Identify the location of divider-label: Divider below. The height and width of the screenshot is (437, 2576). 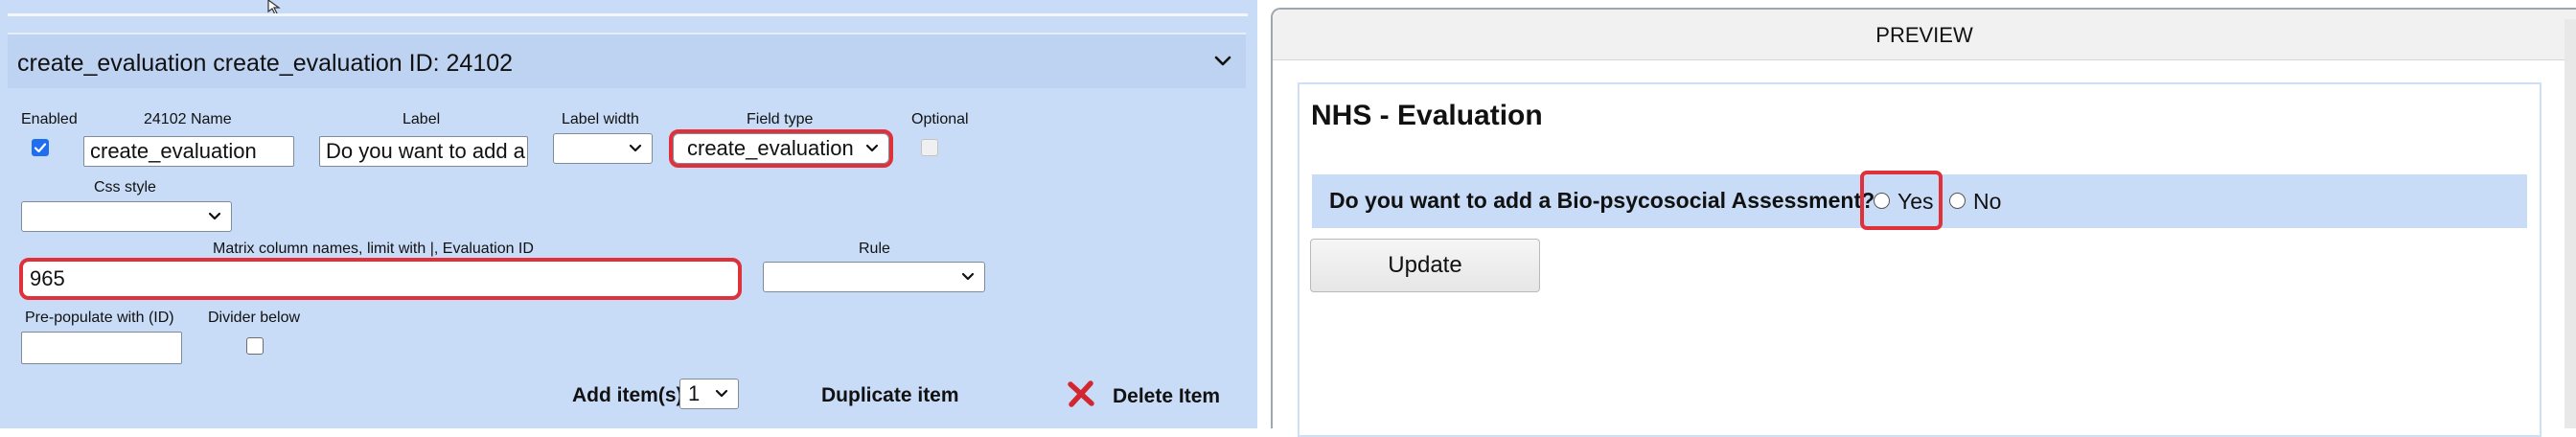
(254, 318).